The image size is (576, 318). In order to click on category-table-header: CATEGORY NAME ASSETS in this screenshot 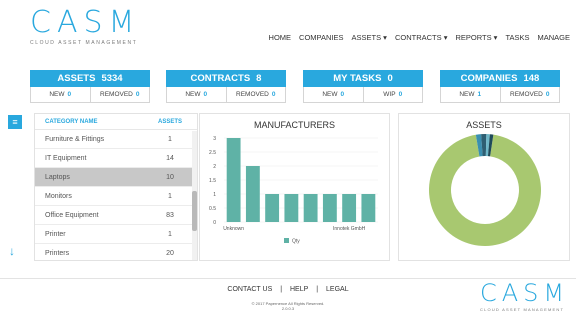, I will do `click(116, 122)`.